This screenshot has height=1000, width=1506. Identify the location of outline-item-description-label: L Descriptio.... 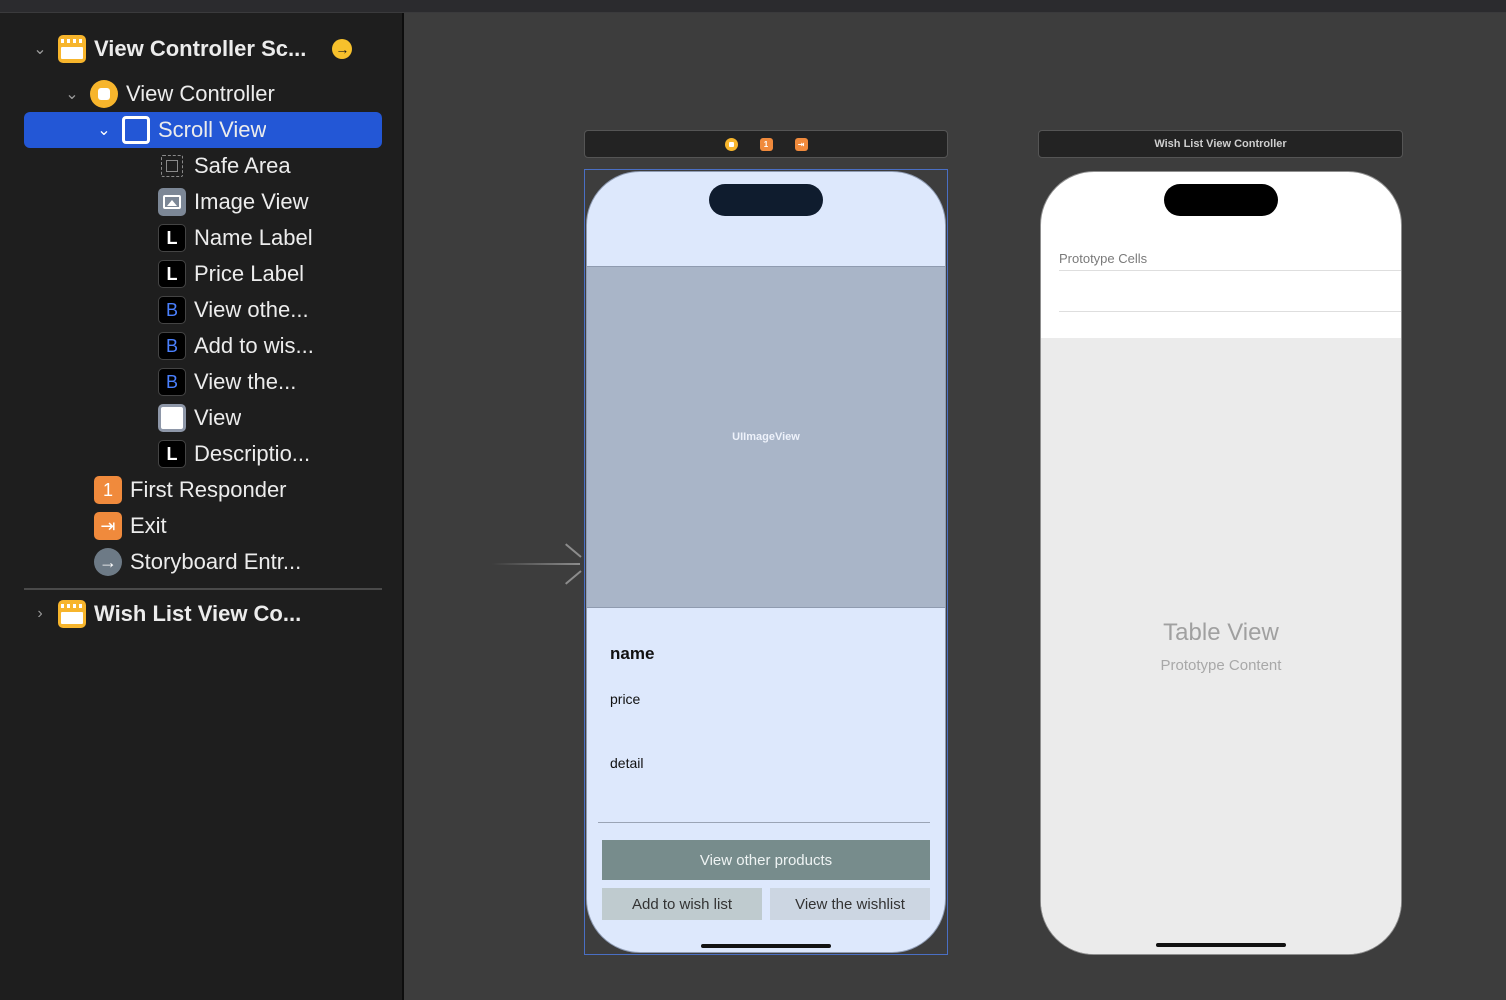
(270, 454).